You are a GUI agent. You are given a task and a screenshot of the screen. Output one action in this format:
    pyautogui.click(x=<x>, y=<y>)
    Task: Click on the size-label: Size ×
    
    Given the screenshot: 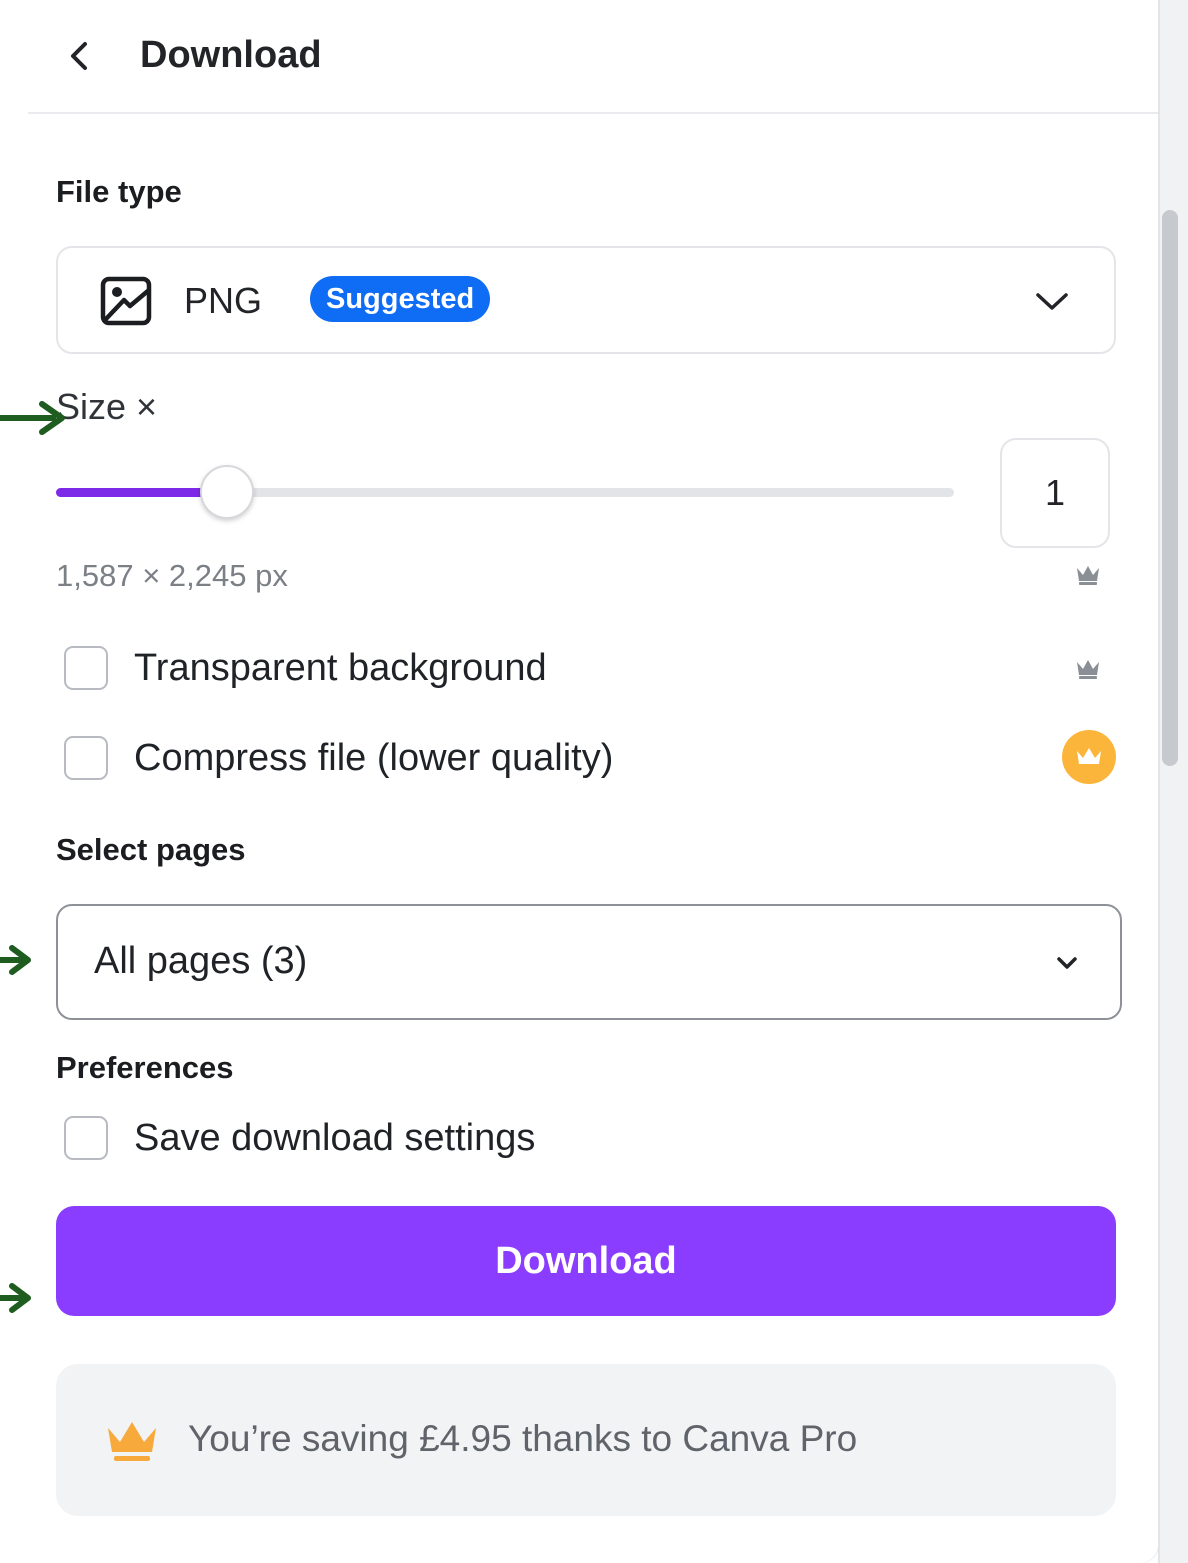 What is the action you would take?
    pyautogui.click(x=107, y=406)
    